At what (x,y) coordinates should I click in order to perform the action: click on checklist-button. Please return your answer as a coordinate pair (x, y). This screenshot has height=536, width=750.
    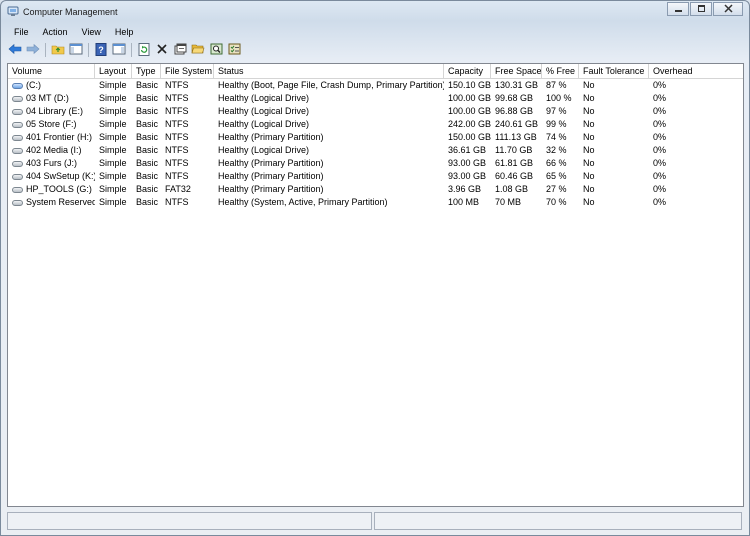
    Looking at the image, I should click on (234, 50).